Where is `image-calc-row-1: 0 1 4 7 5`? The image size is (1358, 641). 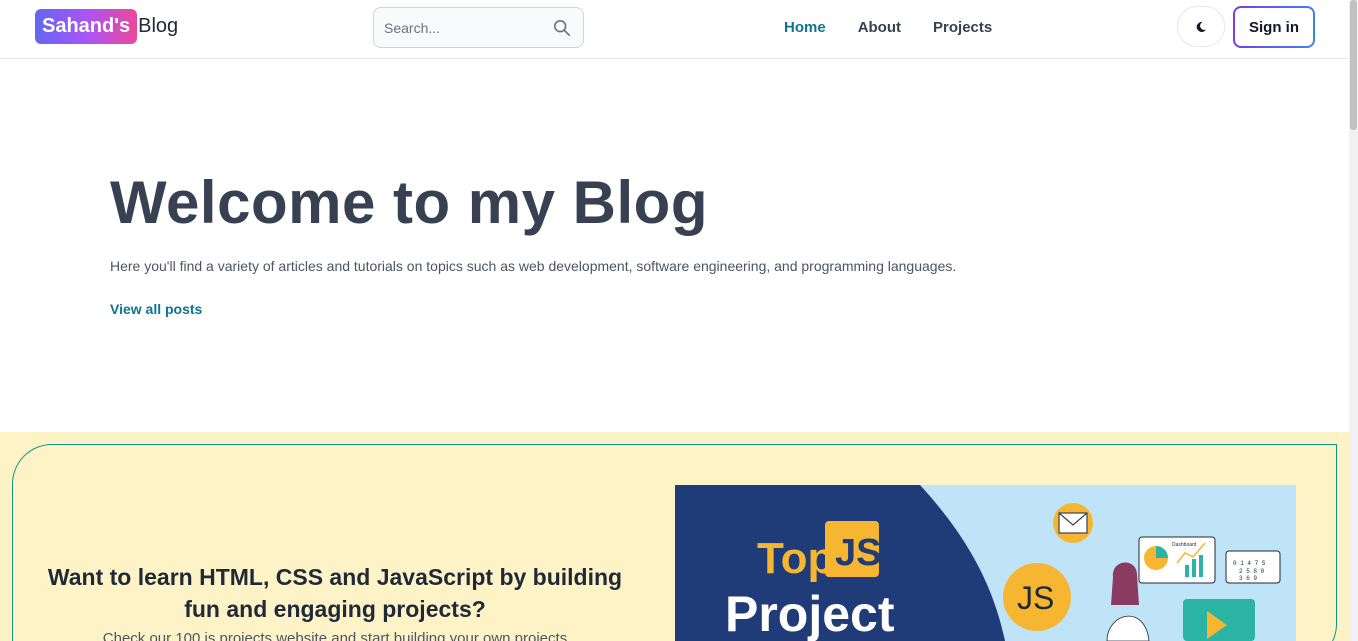 image-calc-row-1: 0 1 4 7 5 is located at coordinates (1249, 563).